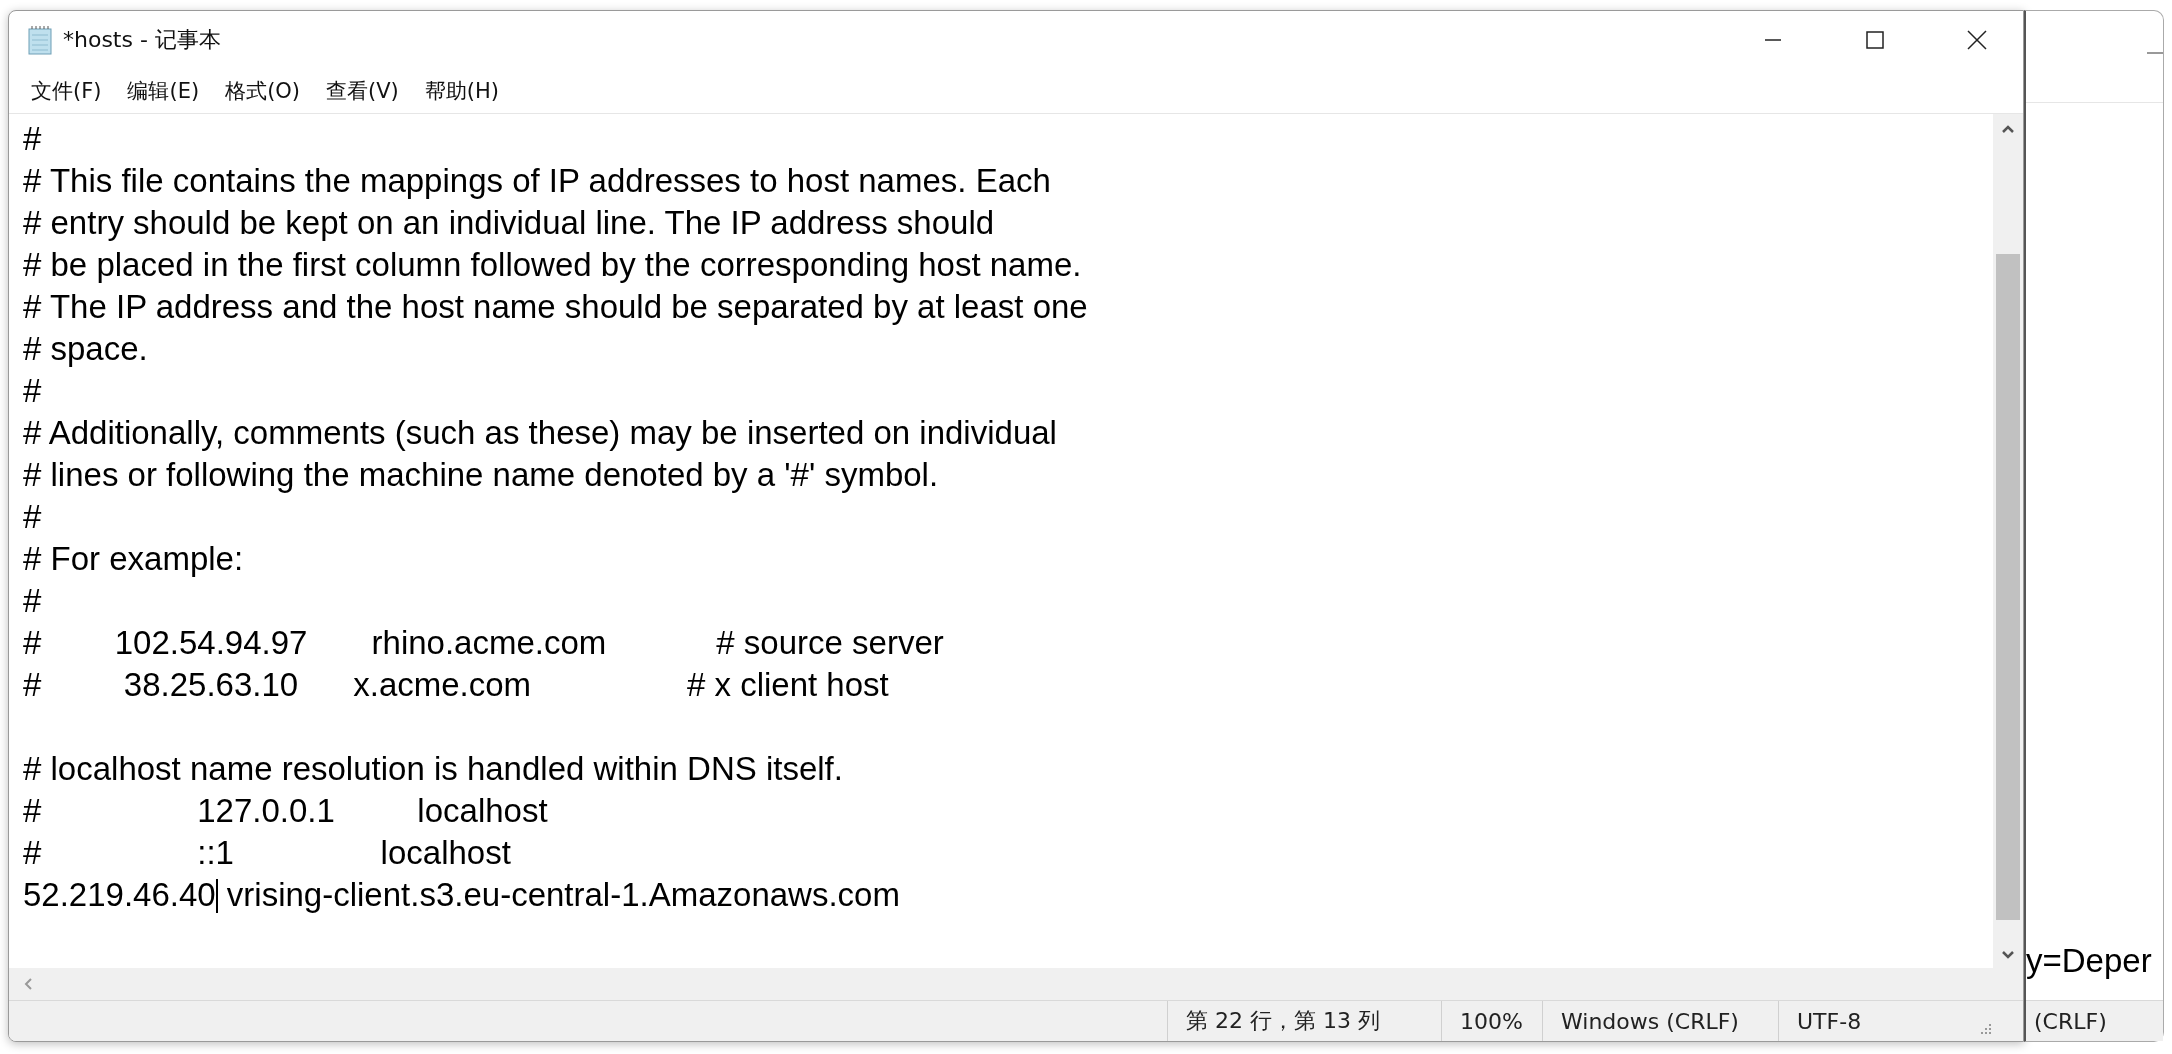 This screenshot has height=1054, width=2172. I want to click on text-line: # localhost name resolution is handled within DNS itself., so click(433, 769).